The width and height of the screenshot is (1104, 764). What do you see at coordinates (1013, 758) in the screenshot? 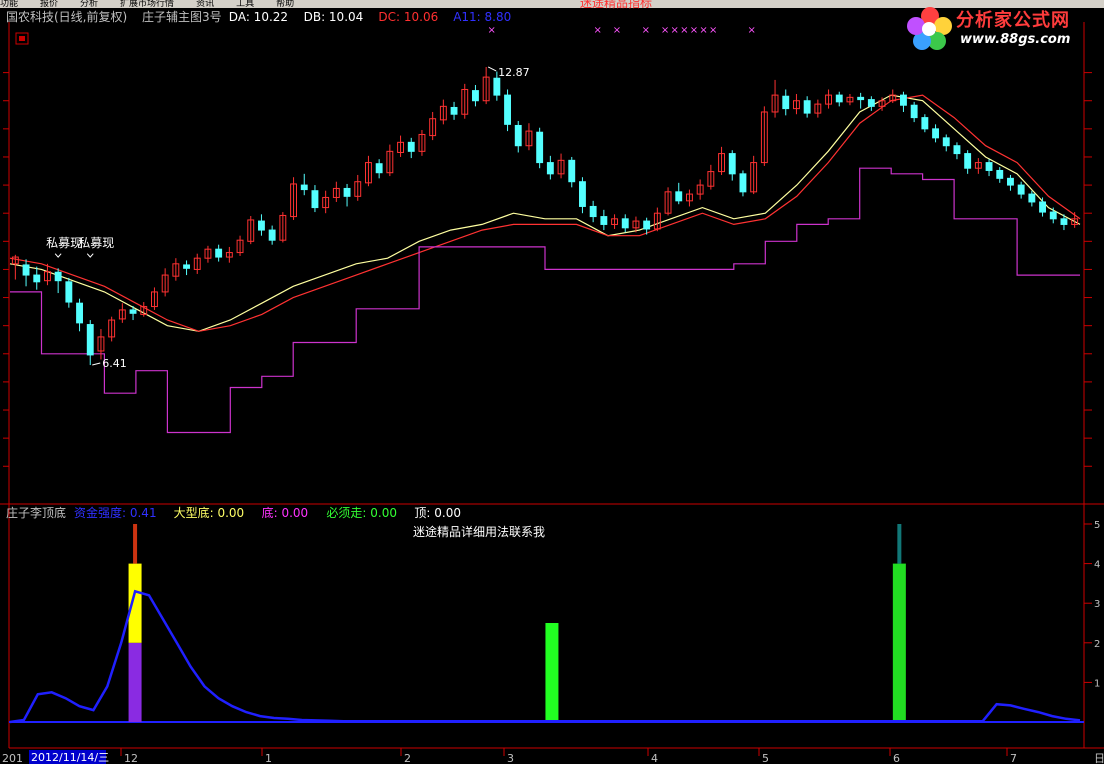
I see `month-label-7: 7` at bounding box center [1013, 758].